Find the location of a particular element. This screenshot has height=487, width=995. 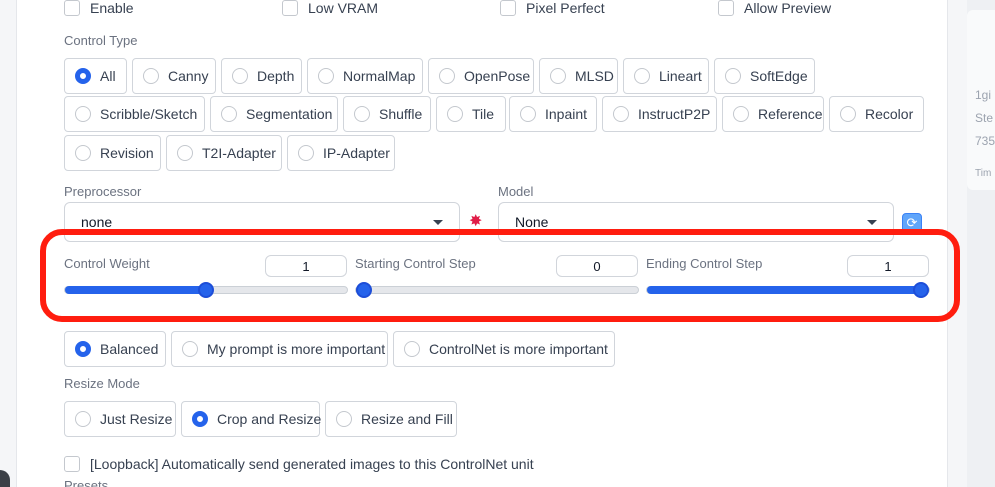

low-vram-checkbox: Low VRAM is located at coordinates (330, 8).